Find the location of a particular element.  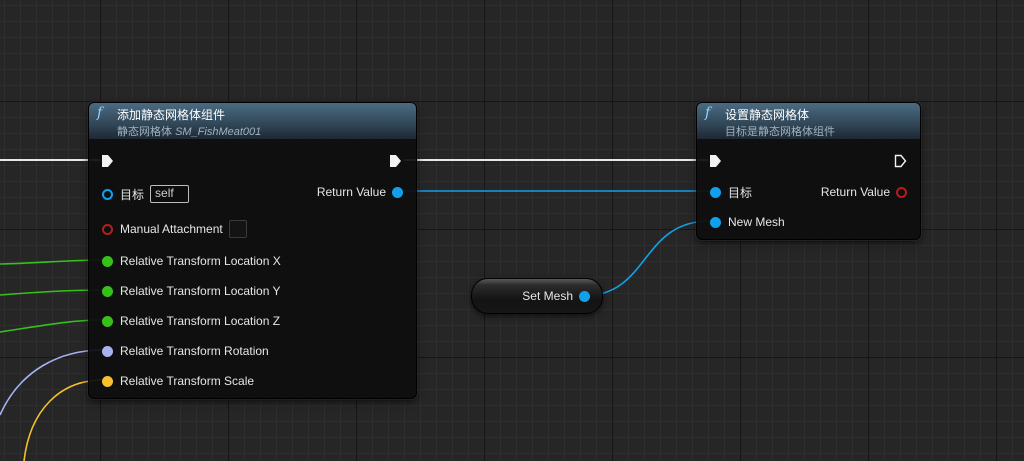

target-self-field: self is located at coordinates (169, 194).